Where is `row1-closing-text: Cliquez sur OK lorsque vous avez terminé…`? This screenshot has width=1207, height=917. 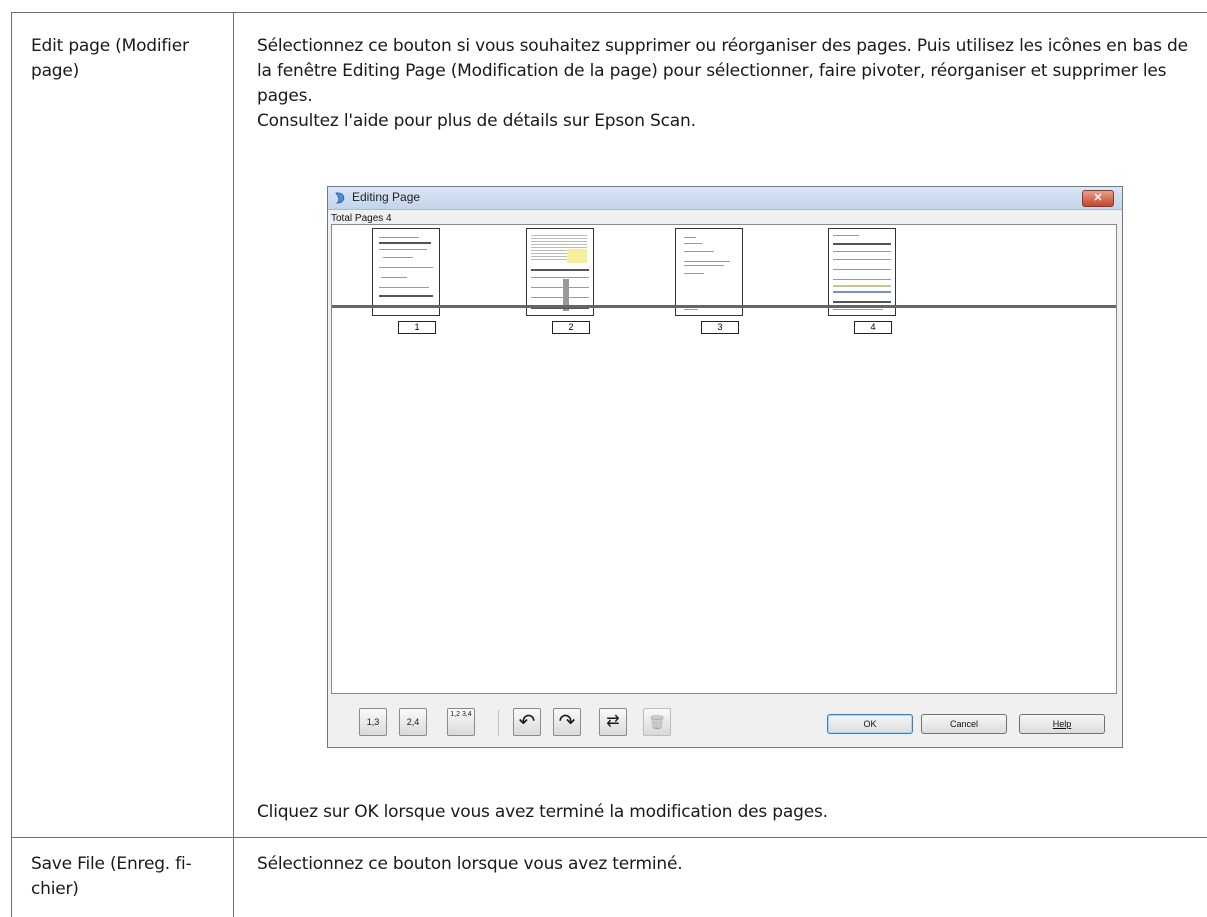
row1-closing-text: Cliquez sur OK lorsque vous avez terminé… is located at coordinates (542, 812).